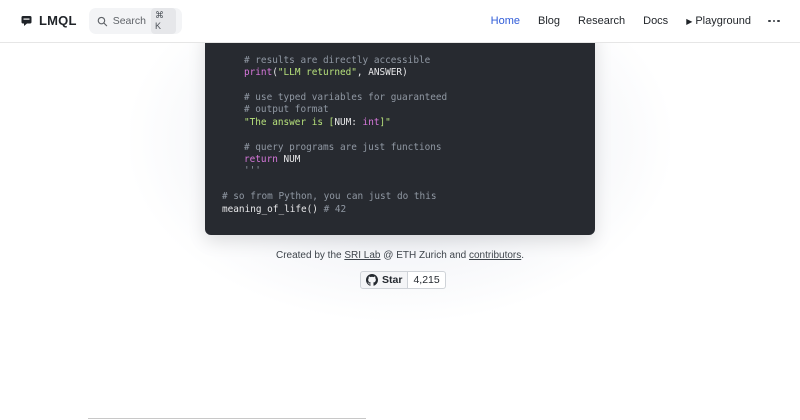  Describe the element at coordinates (723, 21) in the screenshot. I see `nav-playground-label: Playground` at that location.